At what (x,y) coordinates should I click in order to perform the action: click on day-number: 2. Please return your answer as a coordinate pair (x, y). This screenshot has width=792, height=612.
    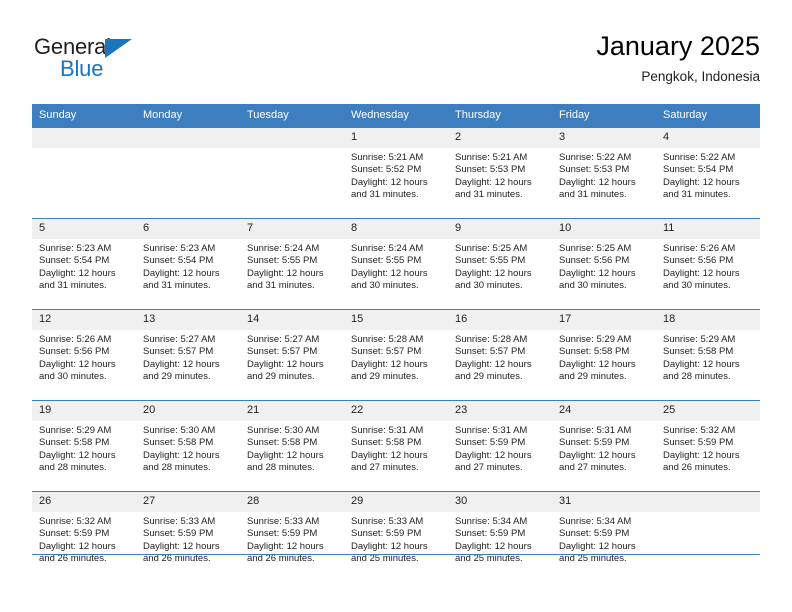
    Looking at the image, I should click on (500, 138).